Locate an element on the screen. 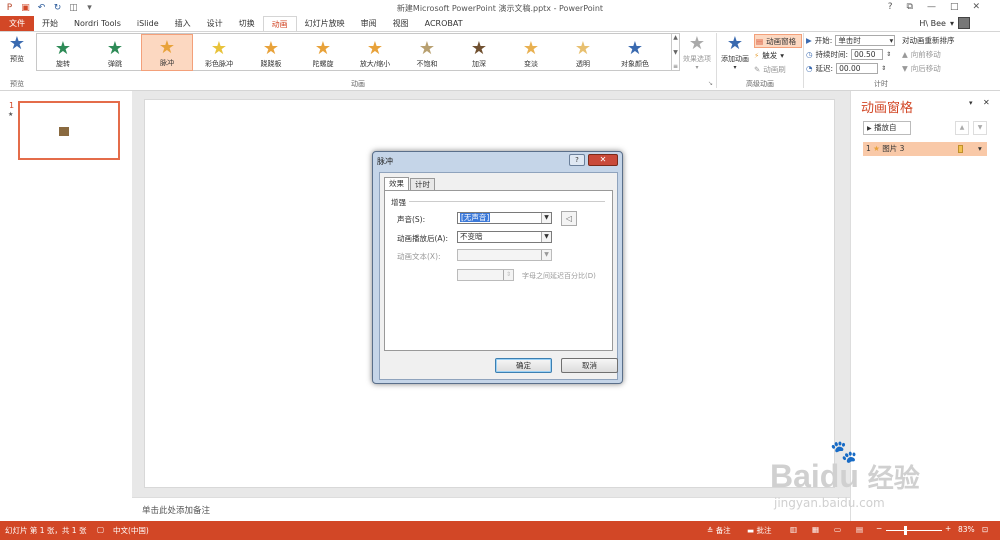 This screenshot has height=540, width=1000. effect-item: ★ 加深 is located at coordinates (479, 52).